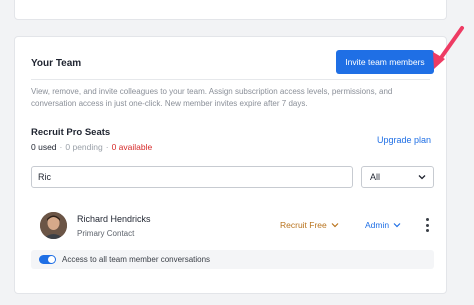  What do you see at coordinates (448, 47) in the screenshot?
I see `arrow-annotation-icon` at bounding box center [448, 47].